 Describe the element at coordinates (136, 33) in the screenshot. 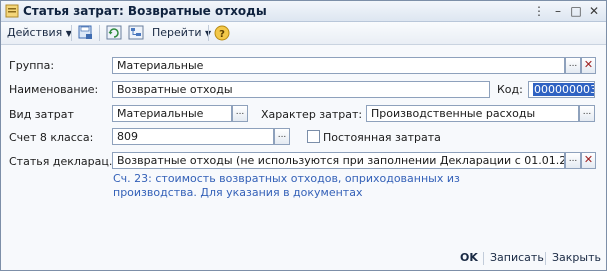

I see `hierarchy-icon` at that location.